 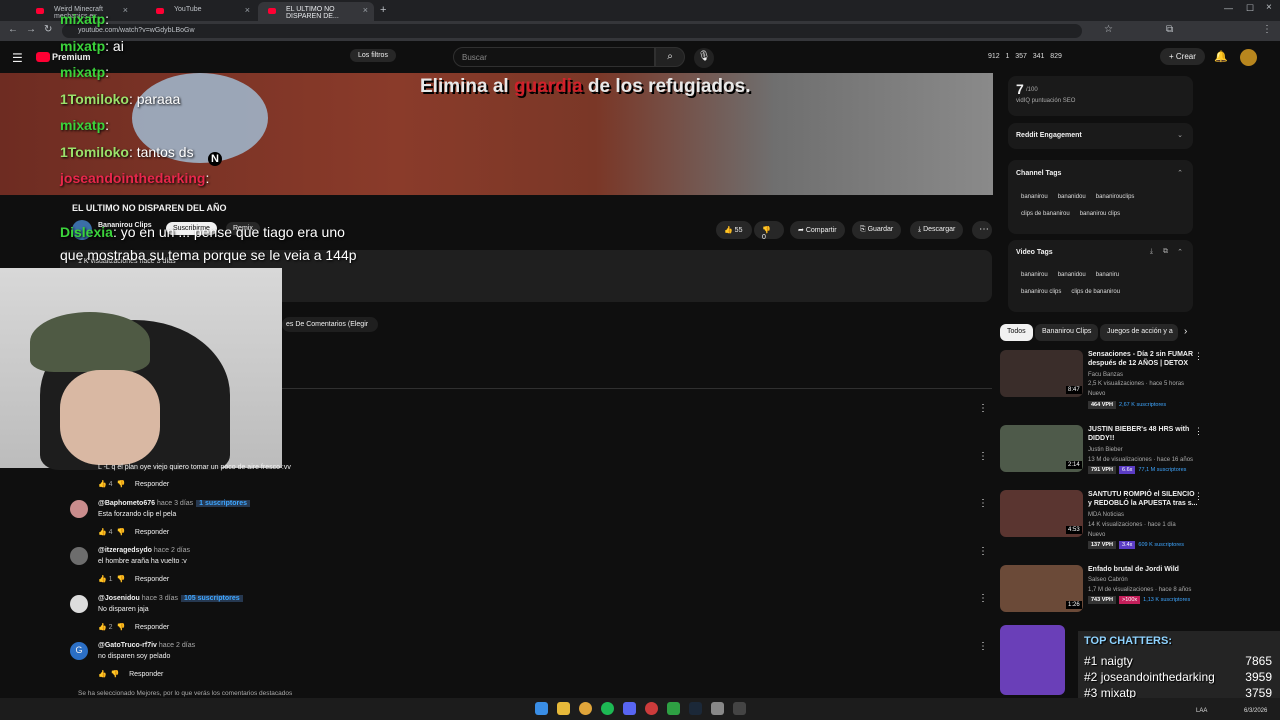 What do you see at coordinates (1182, 56) in the screenshot?
I see `create-button: + Crear` at bounding box center [1182, 56].